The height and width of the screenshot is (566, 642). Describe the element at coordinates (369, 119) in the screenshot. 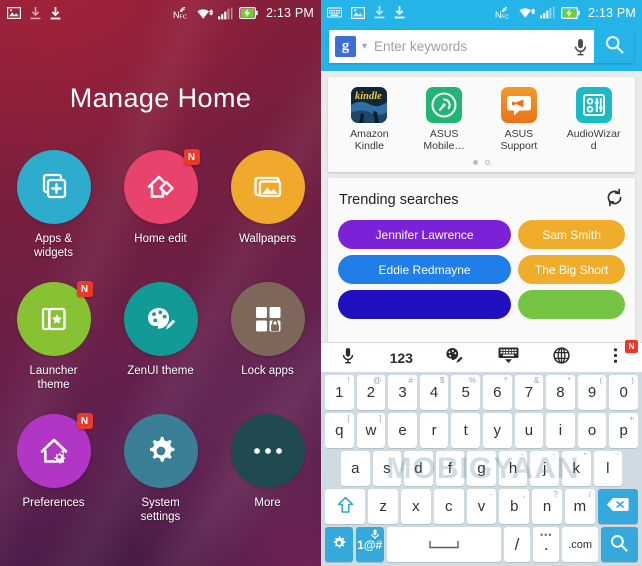

I see `app-shortcut-amazon-kindle: kindle Amazon Kindle` at that location.